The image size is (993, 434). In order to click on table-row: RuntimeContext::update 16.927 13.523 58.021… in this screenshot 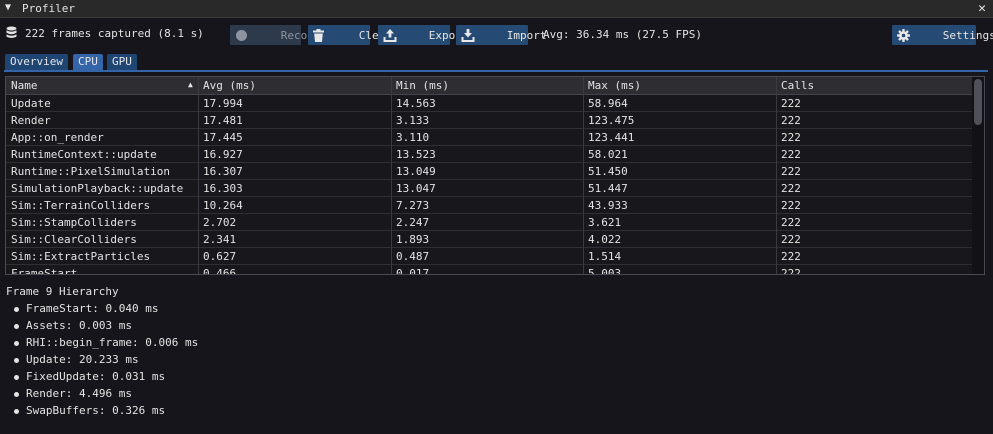, I will do `click(489, 154)`.